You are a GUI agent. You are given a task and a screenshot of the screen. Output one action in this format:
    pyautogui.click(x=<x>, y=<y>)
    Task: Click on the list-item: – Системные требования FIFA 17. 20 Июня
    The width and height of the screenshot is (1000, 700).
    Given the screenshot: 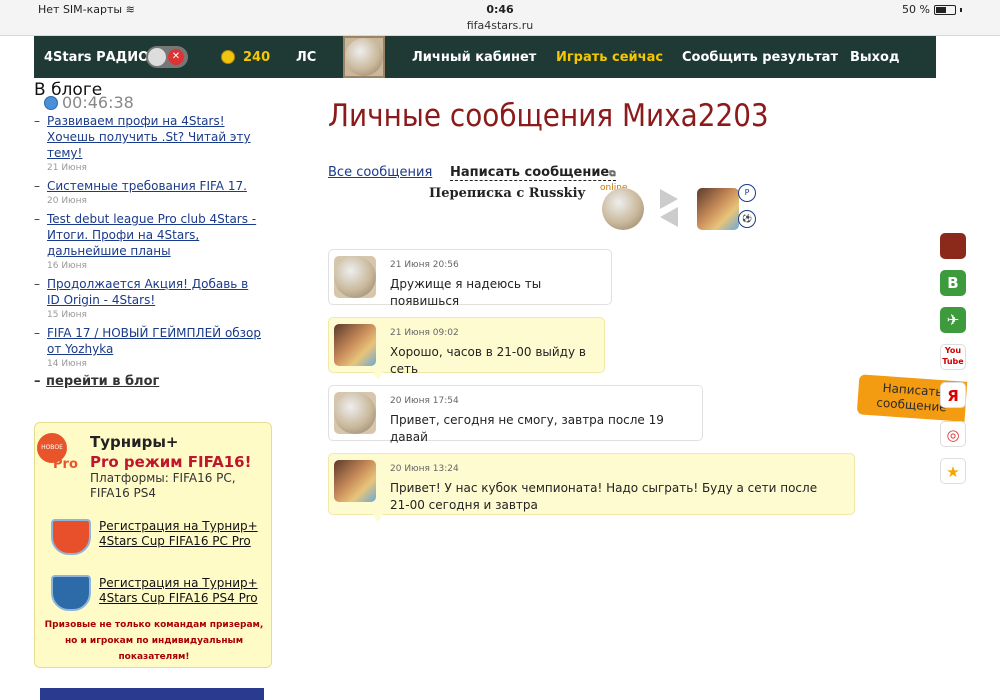 What is the action you would take?
    pyautogui.click(x=149, y=193)
    